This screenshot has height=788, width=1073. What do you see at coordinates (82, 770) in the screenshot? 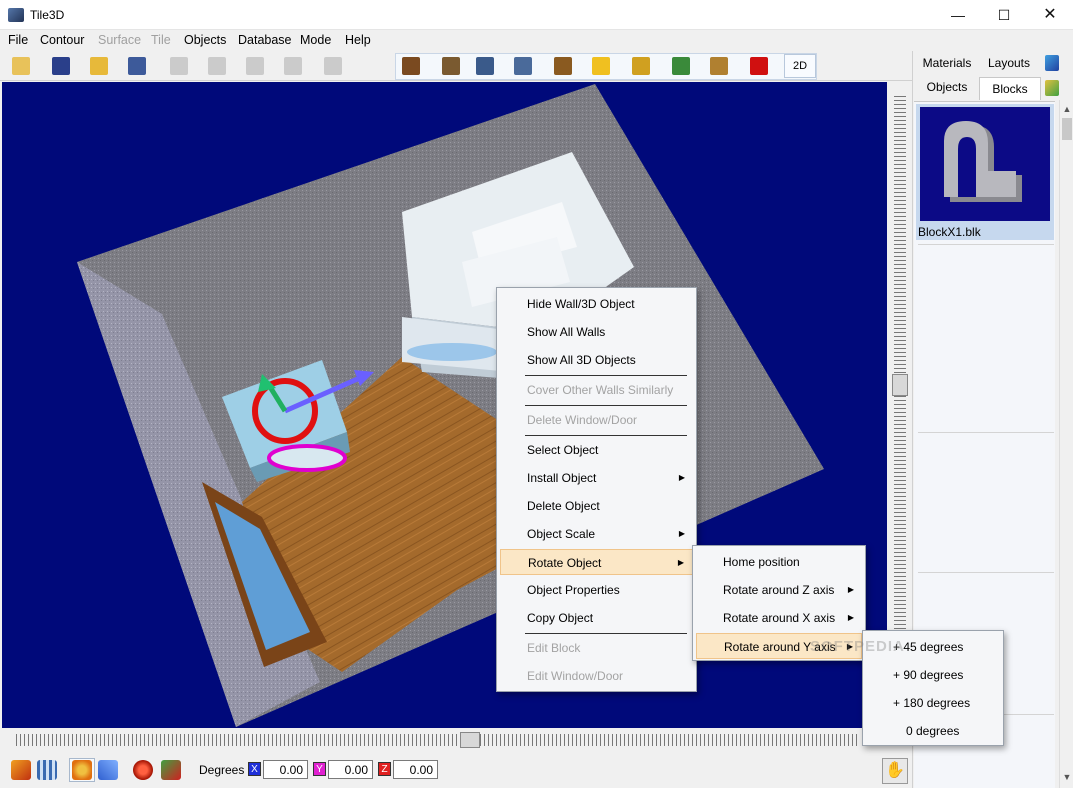
I see `rotate-mode-button` at bounding box center [82, 770].